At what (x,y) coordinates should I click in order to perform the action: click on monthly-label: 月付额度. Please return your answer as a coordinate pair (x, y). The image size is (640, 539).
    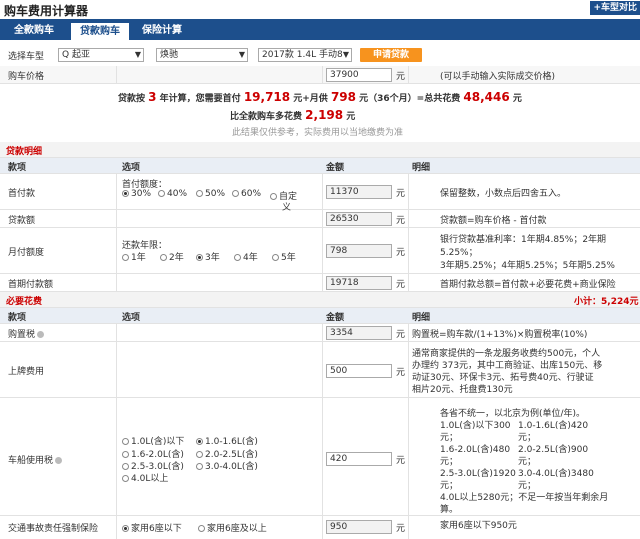
    Looking at the image, I should click on (26, 253).